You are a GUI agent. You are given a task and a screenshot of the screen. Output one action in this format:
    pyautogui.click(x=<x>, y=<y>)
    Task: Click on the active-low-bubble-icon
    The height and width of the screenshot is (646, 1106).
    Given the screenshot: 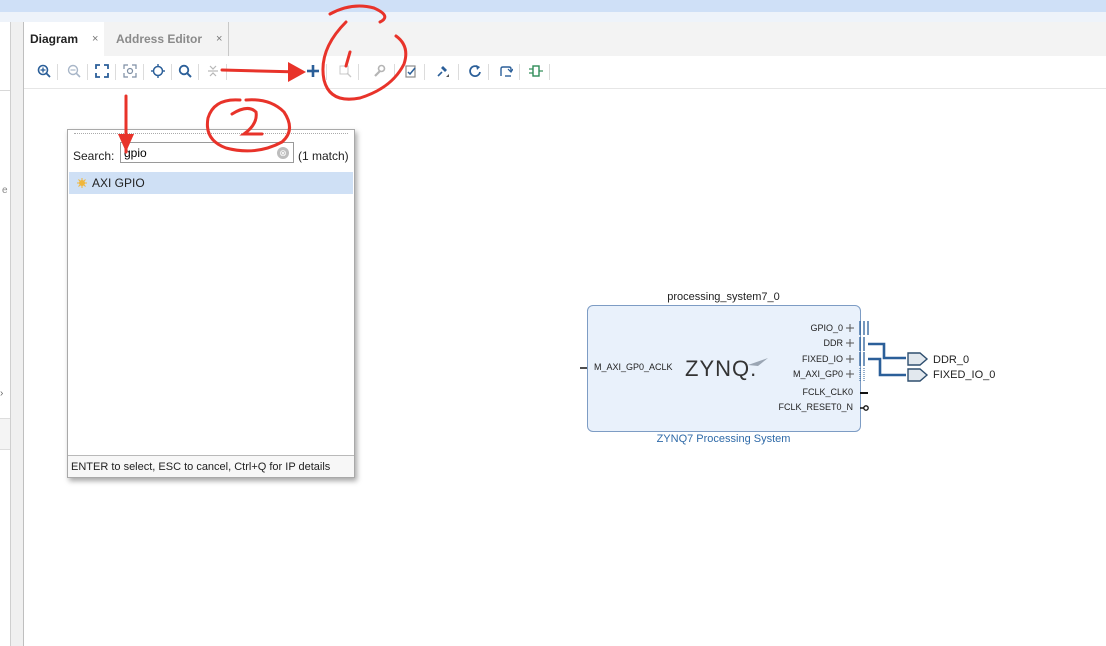 What is the action you would take?
    pyautogui.click(x=866, y=408)
    